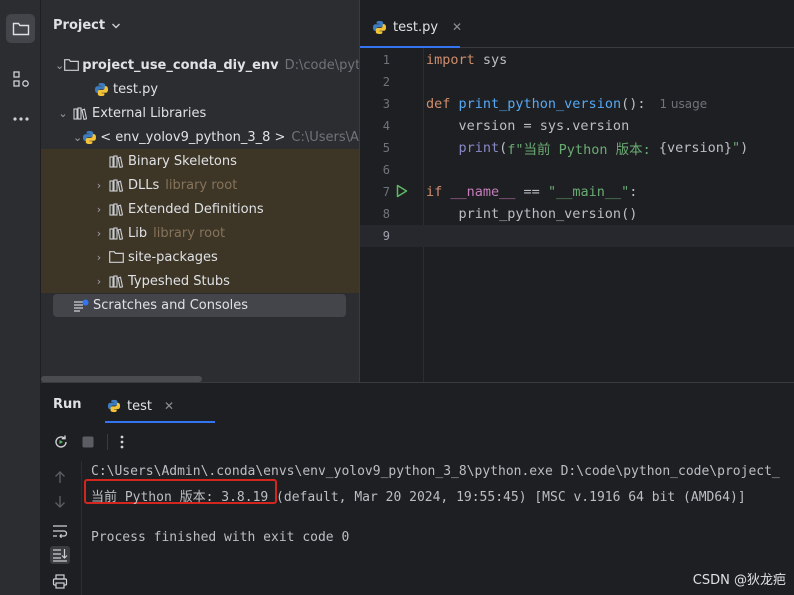 The width and height of the screenshot is (794, 595). Describe the element at coordinates (695, 148) in the screenshot. I see `fstring-expr-token: {version}` at that location.